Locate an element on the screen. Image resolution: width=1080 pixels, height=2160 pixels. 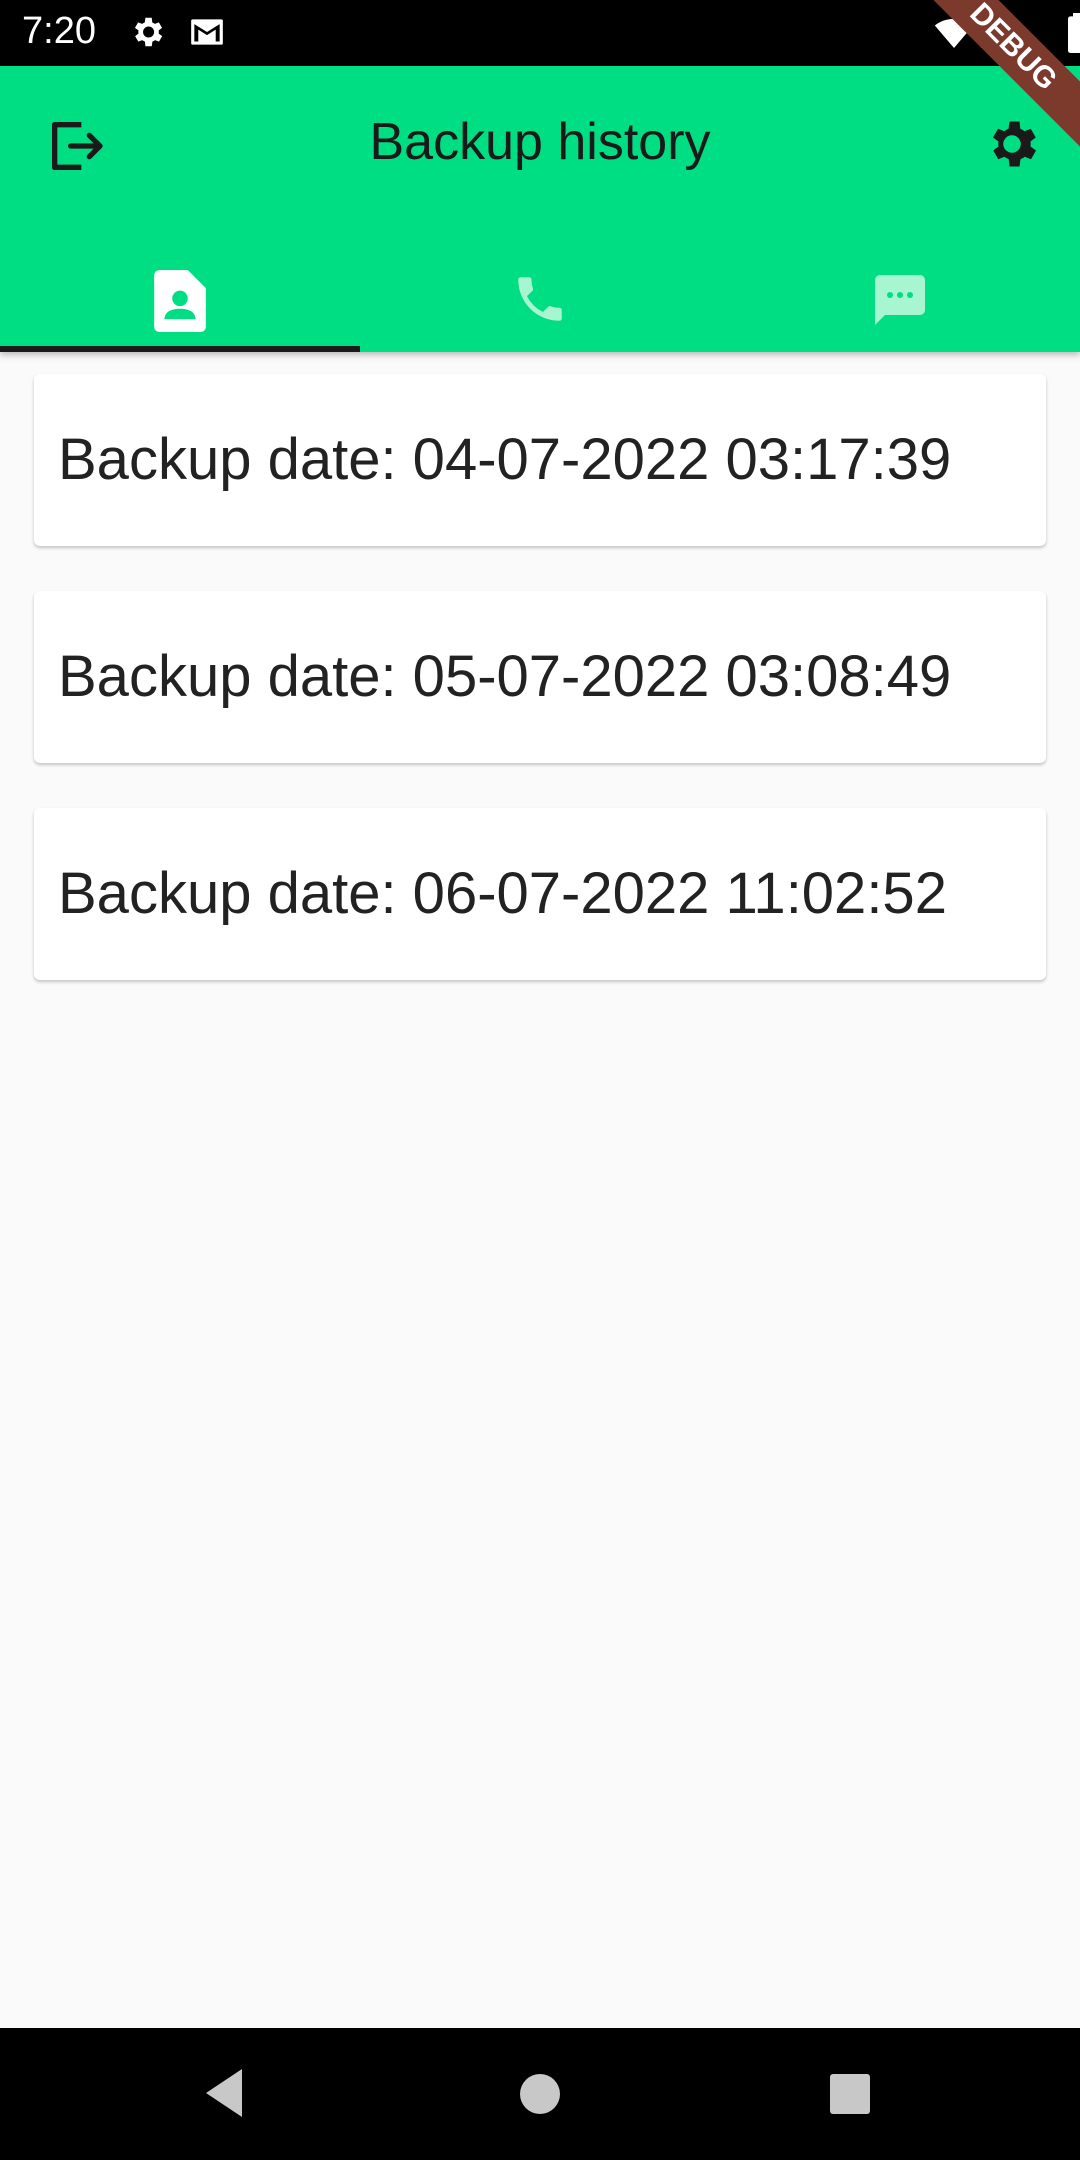
recents-button is located at coordinates (850, 2096).